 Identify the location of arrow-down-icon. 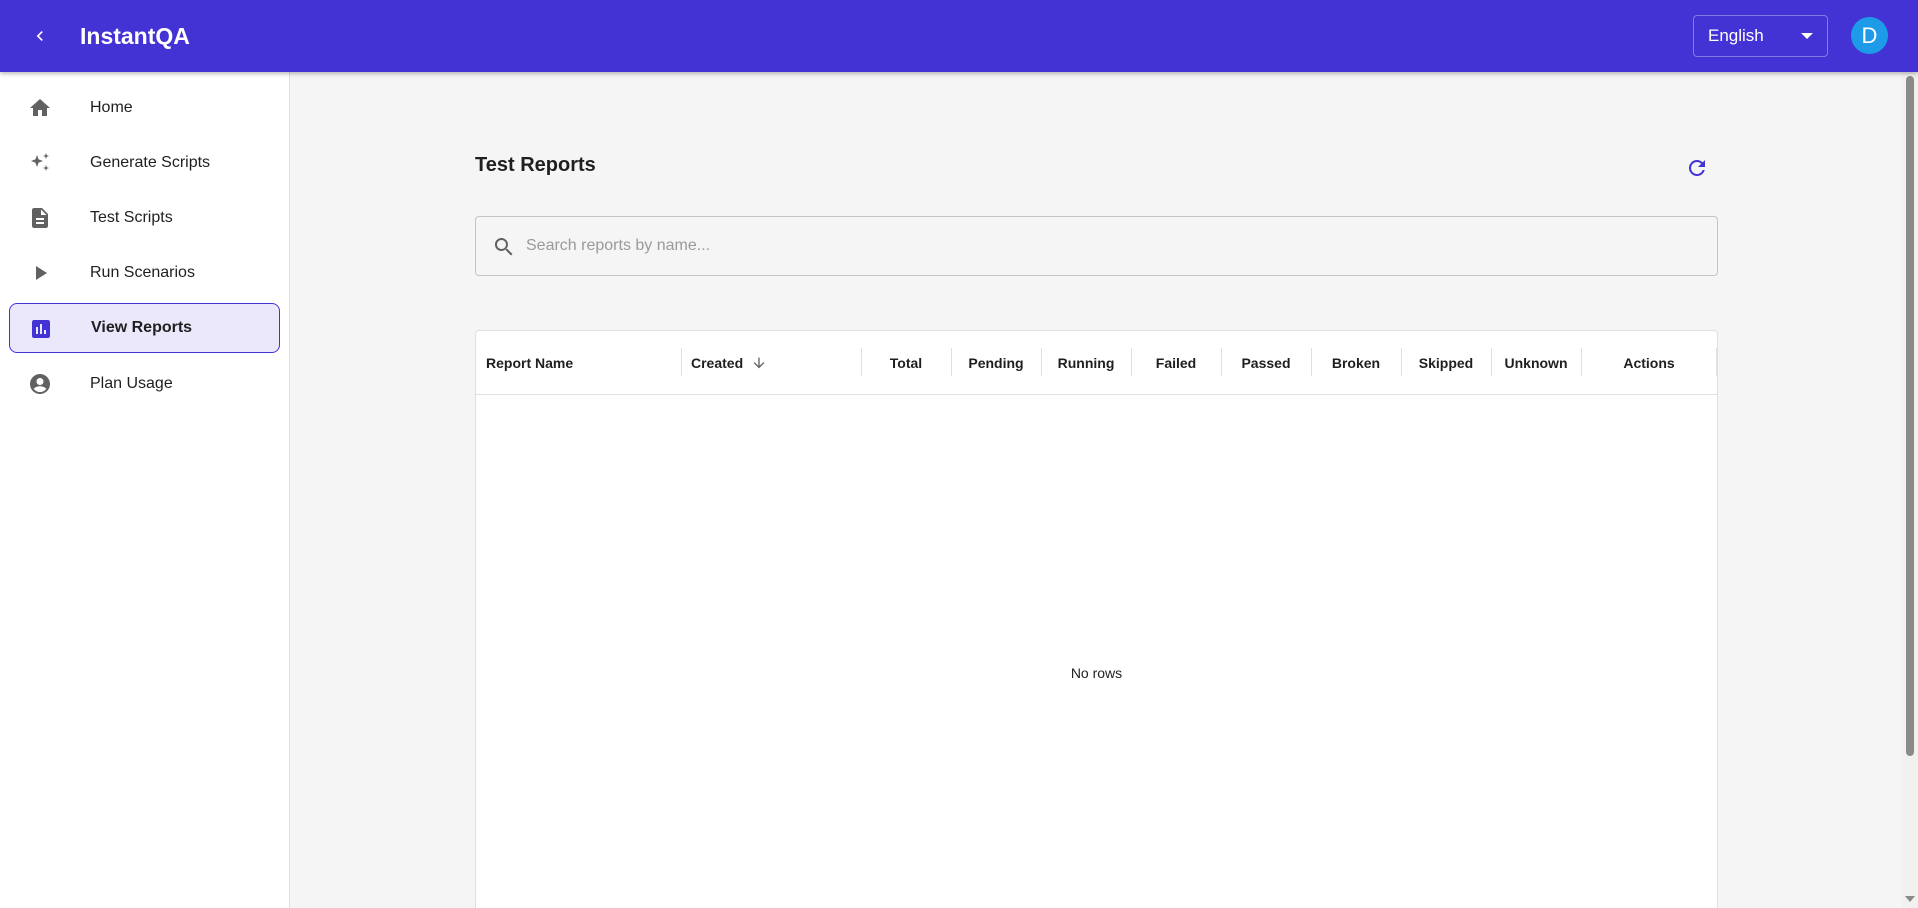
(759, 363).